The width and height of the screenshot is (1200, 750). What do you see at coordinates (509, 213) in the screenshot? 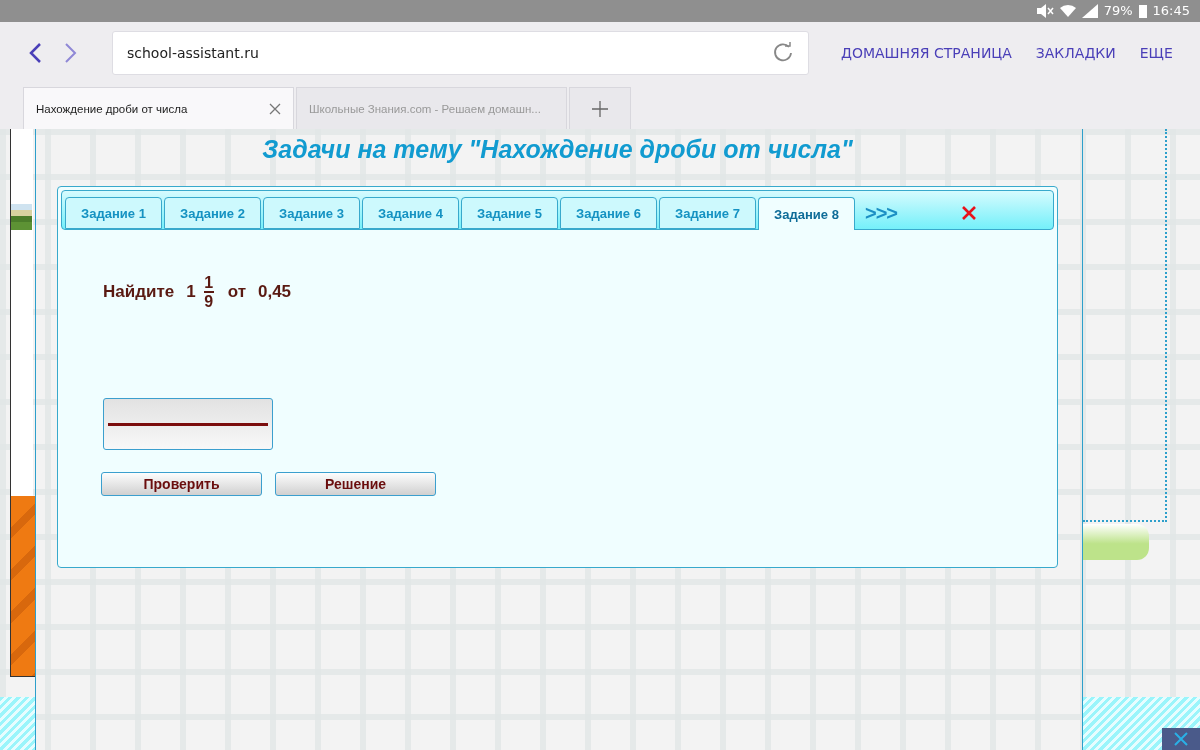
I see `task-tab: Задание 5` at bounding box center [509, 213].